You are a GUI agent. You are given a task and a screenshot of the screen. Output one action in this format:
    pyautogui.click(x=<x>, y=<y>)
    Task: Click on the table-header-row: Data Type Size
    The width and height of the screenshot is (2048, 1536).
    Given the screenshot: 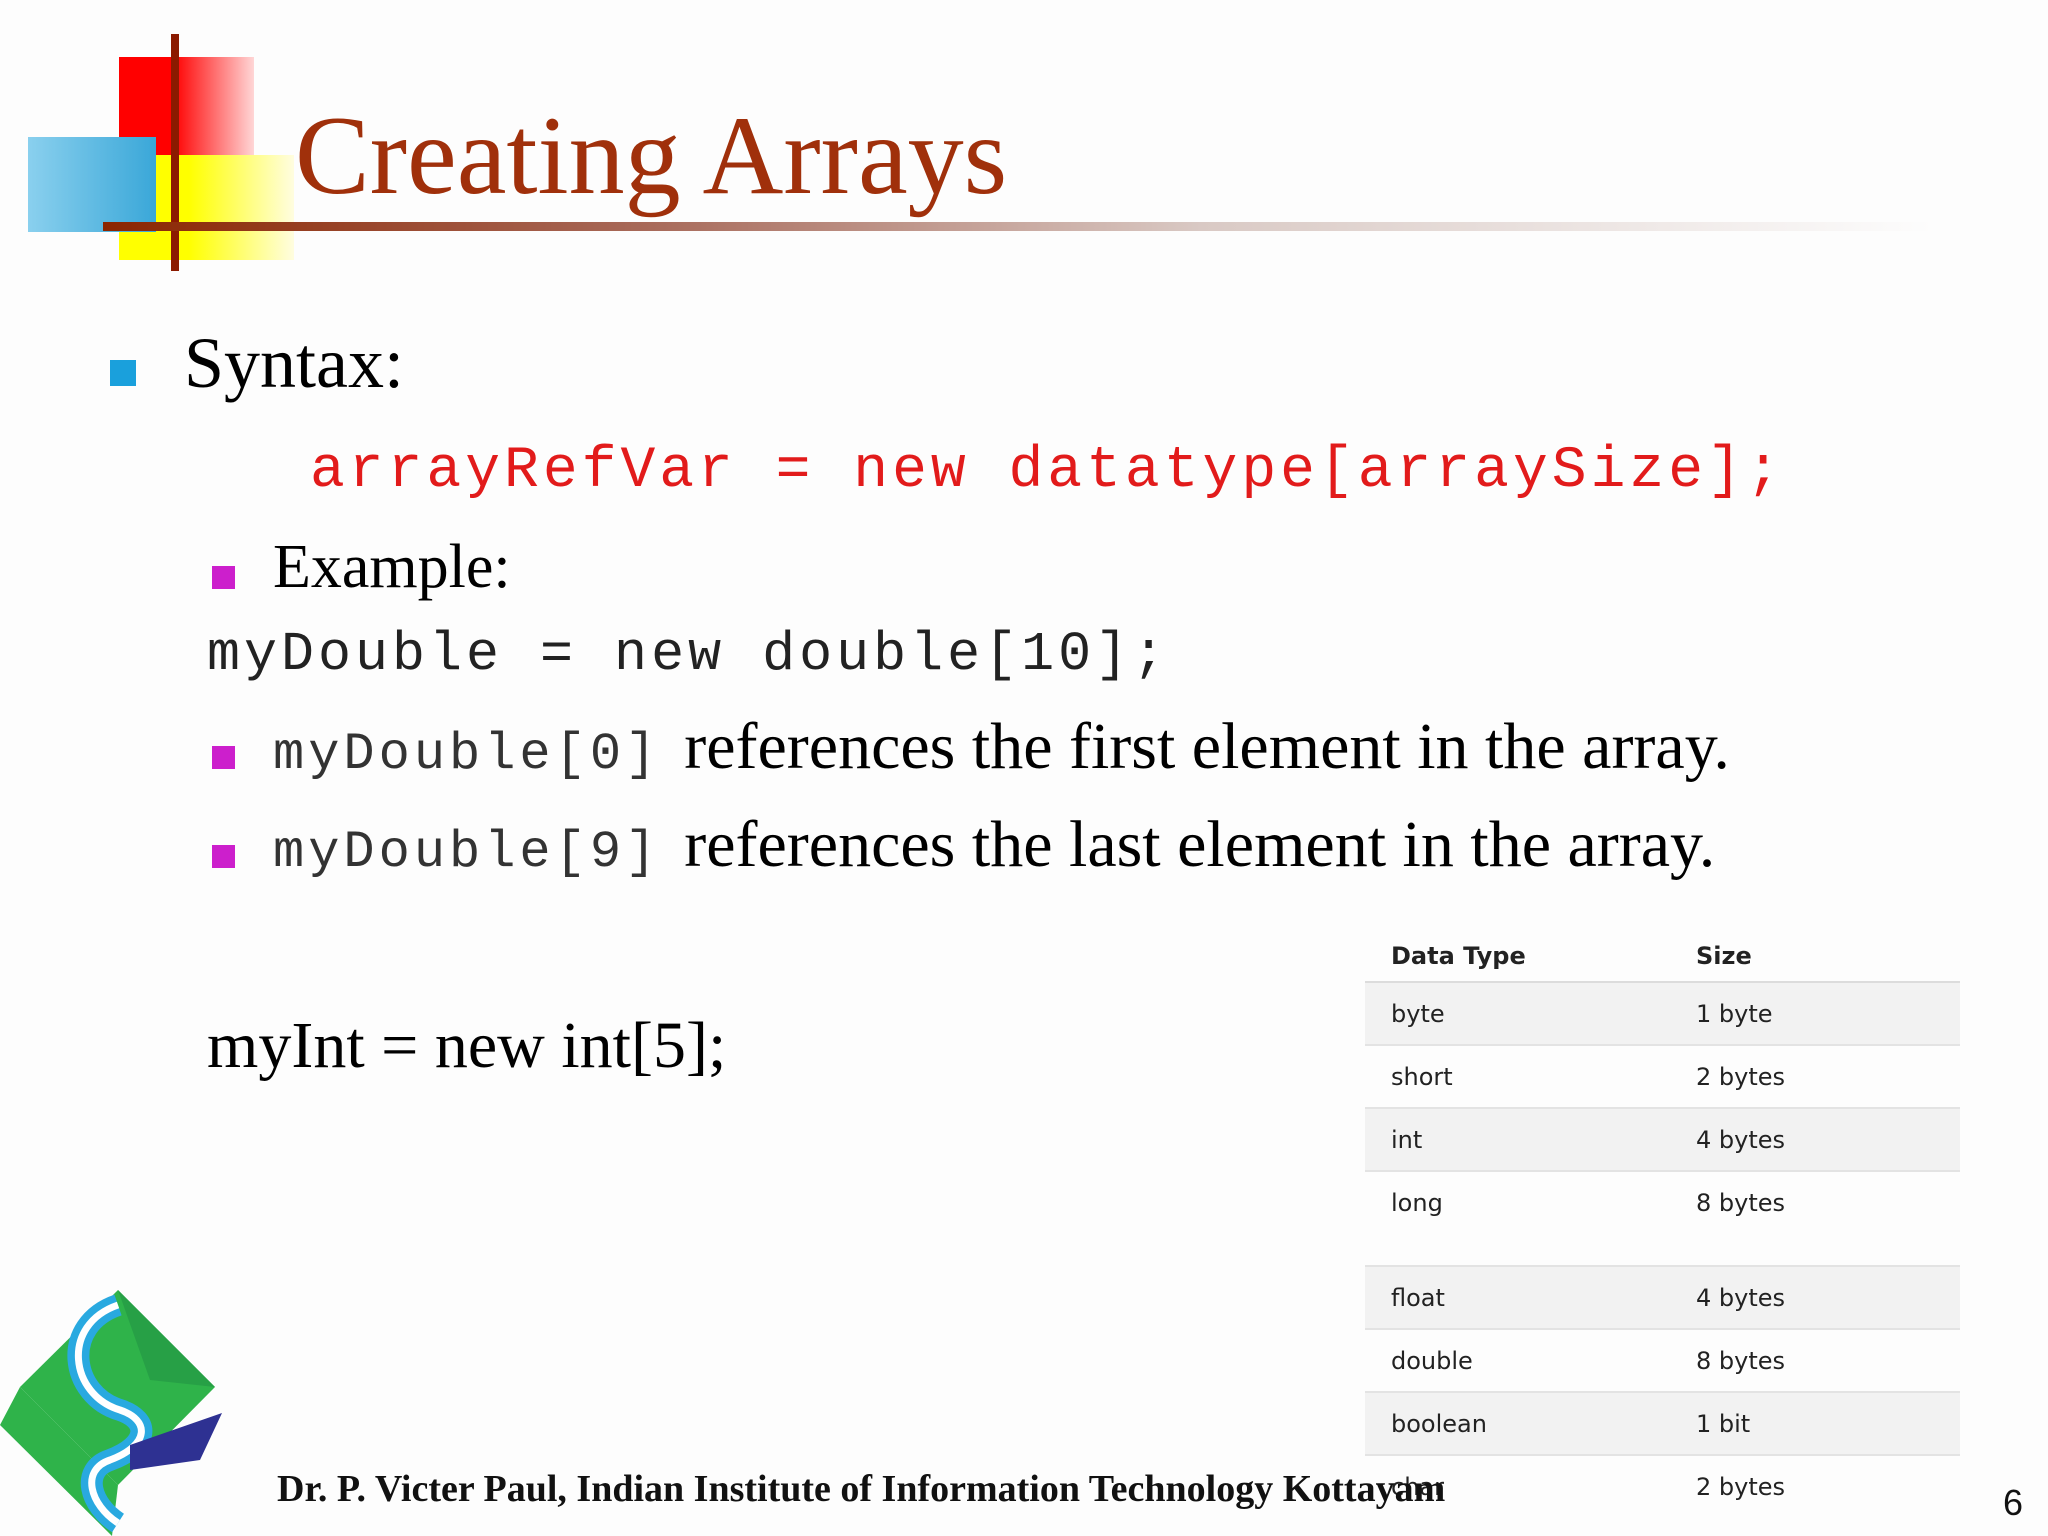 What is the action you would take?
    pyautogui.click(x=1662, y=956)
    